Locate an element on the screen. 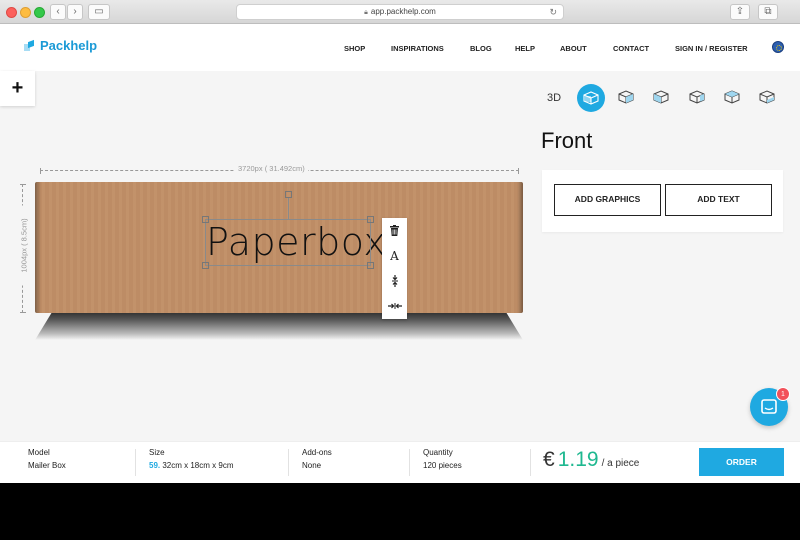 Image resolution: width=800 pixels, height=540 pixels. nav-sign-in: SIGN IN / REGISTER is located at coordinates (711, 48).